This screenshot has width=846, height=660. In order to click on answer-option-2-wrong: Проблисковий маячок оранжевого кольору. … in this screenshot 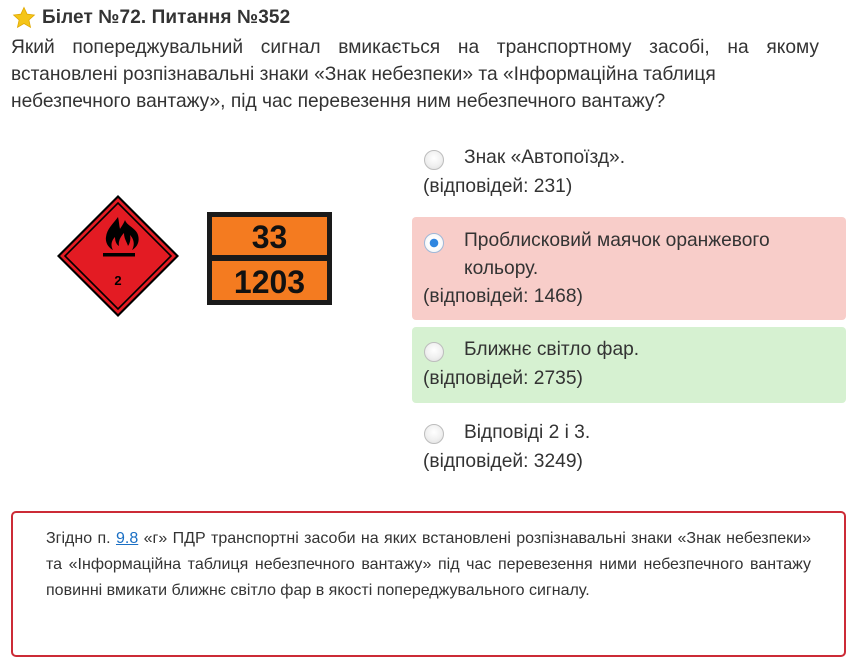, I will do `click(629, 268)`.